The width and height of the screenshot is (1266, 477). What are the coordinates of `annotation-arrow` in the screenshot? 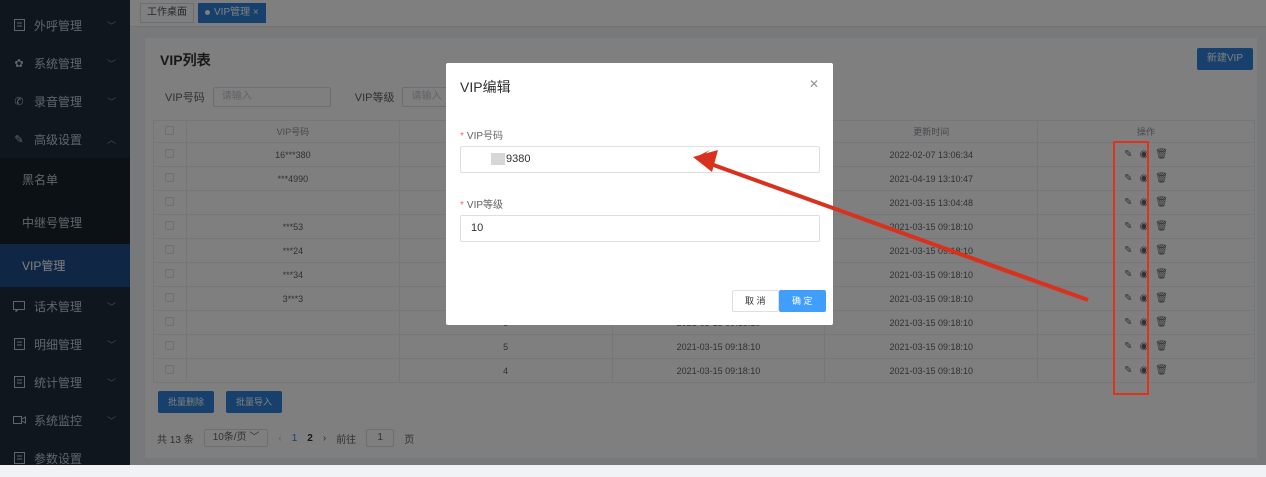 It's located at (891, 226).